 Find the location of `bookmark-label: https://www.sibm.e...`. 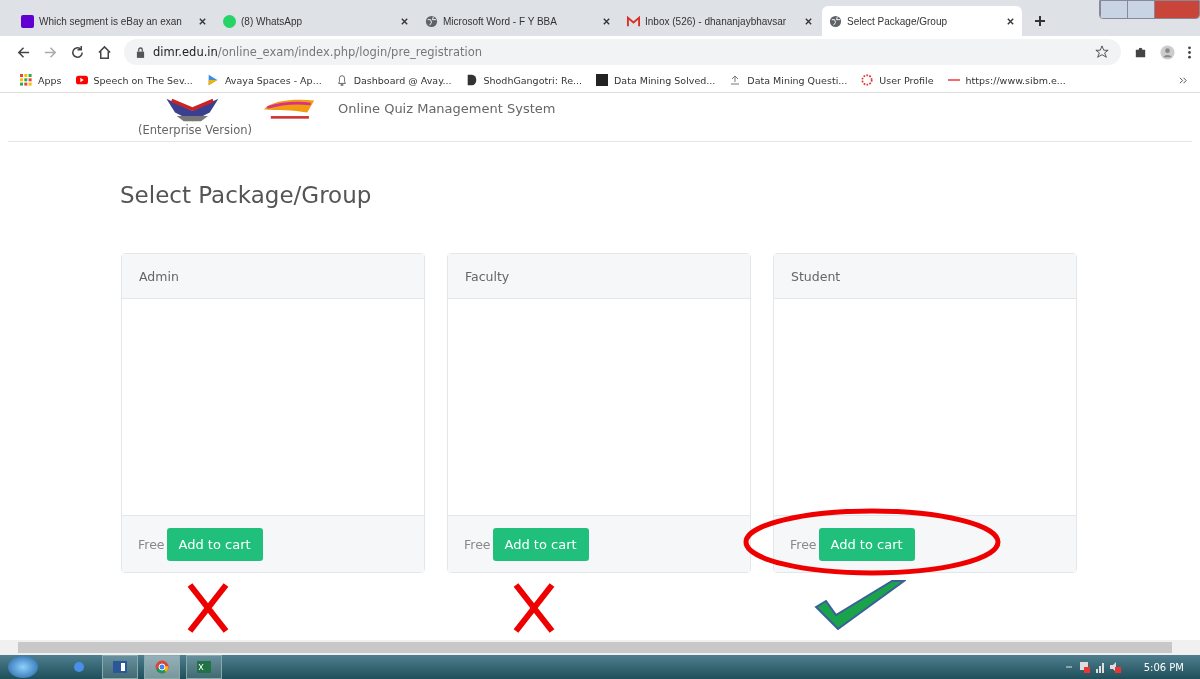

bookmark-label: https://www.sibm.e... is located at coordinates (1015, 80).